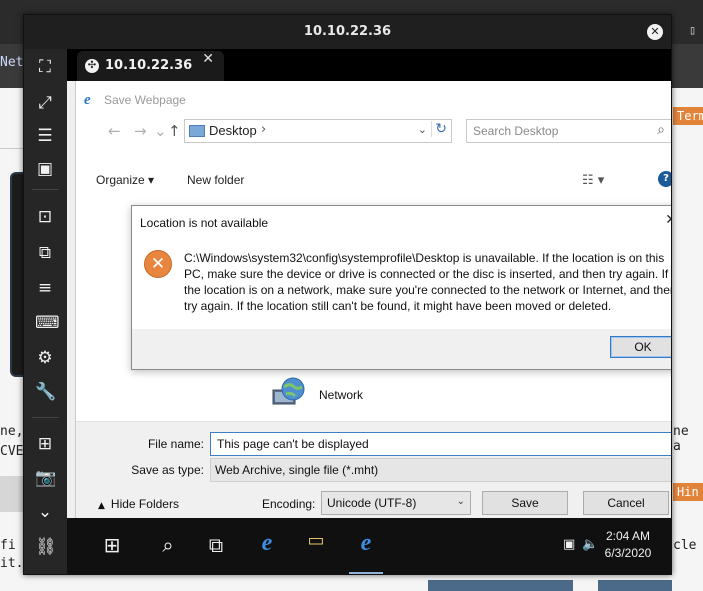  Describe the element at coordinates (341, 395) in the screenshot. I see `network-label: Network` at that location.